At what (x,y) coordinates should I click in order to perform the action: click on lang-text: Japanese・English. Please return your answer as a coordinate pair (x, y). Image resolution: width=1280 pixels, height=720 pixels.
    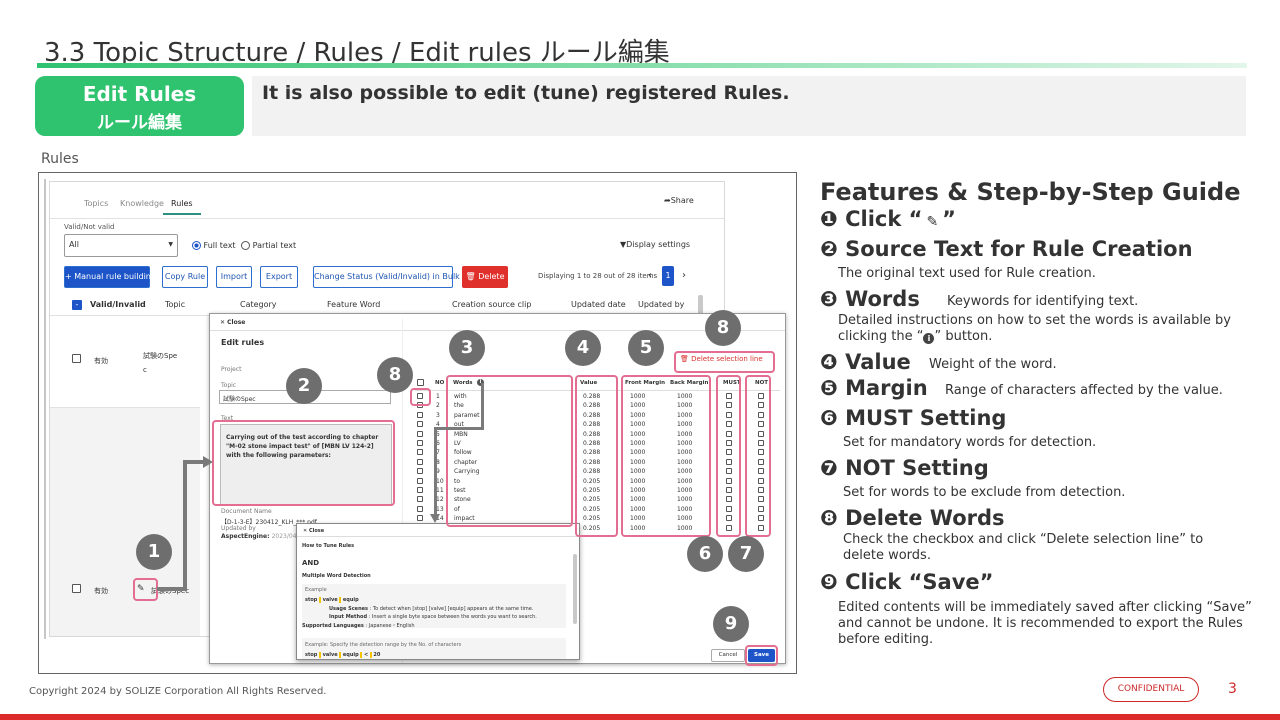
    Looking at the image, I should click on (391, 626).